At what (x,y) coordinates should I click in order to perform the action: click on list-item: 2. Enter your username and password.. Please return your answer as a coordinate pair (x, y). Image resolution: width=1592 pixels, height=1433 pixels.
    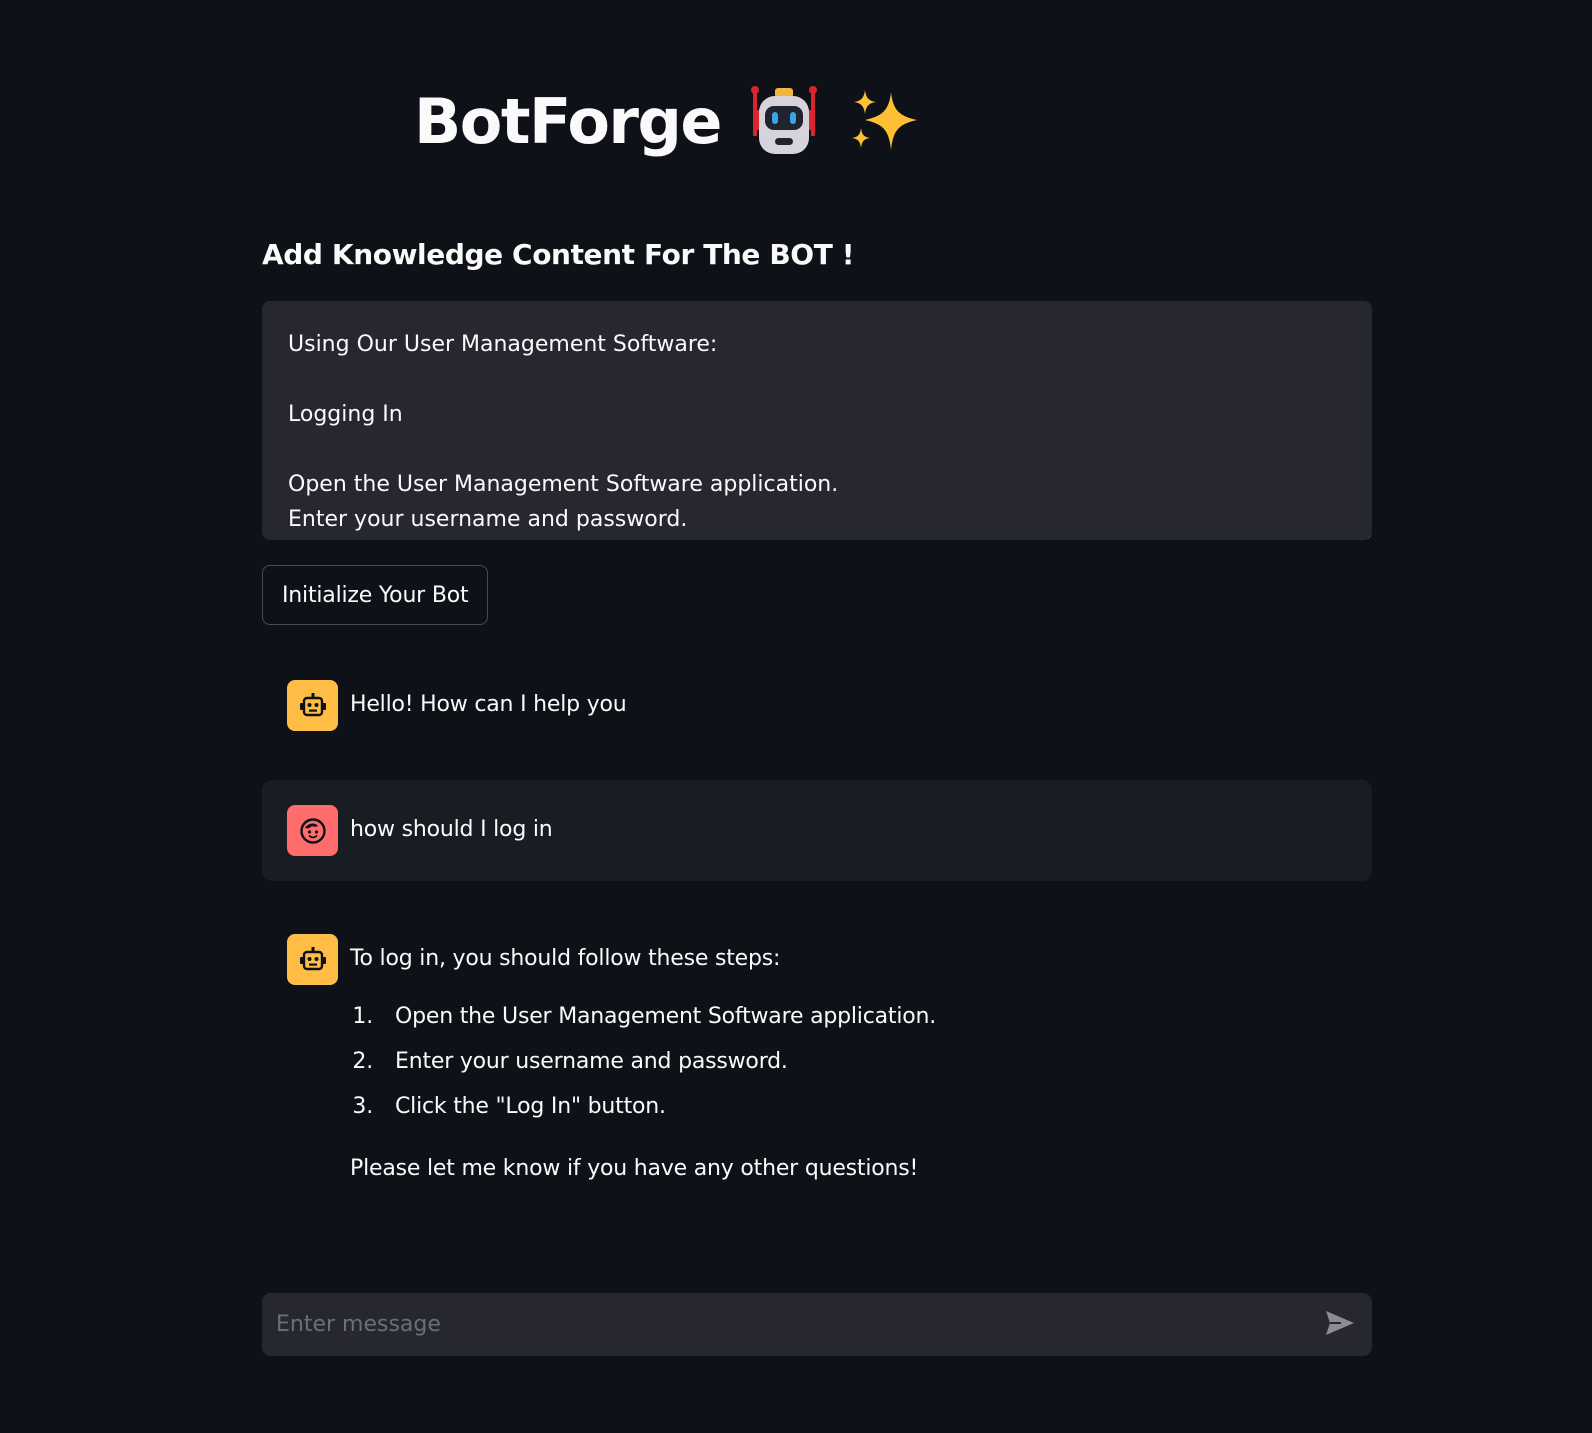
    Looking at the image, I should click on (643, 1061).